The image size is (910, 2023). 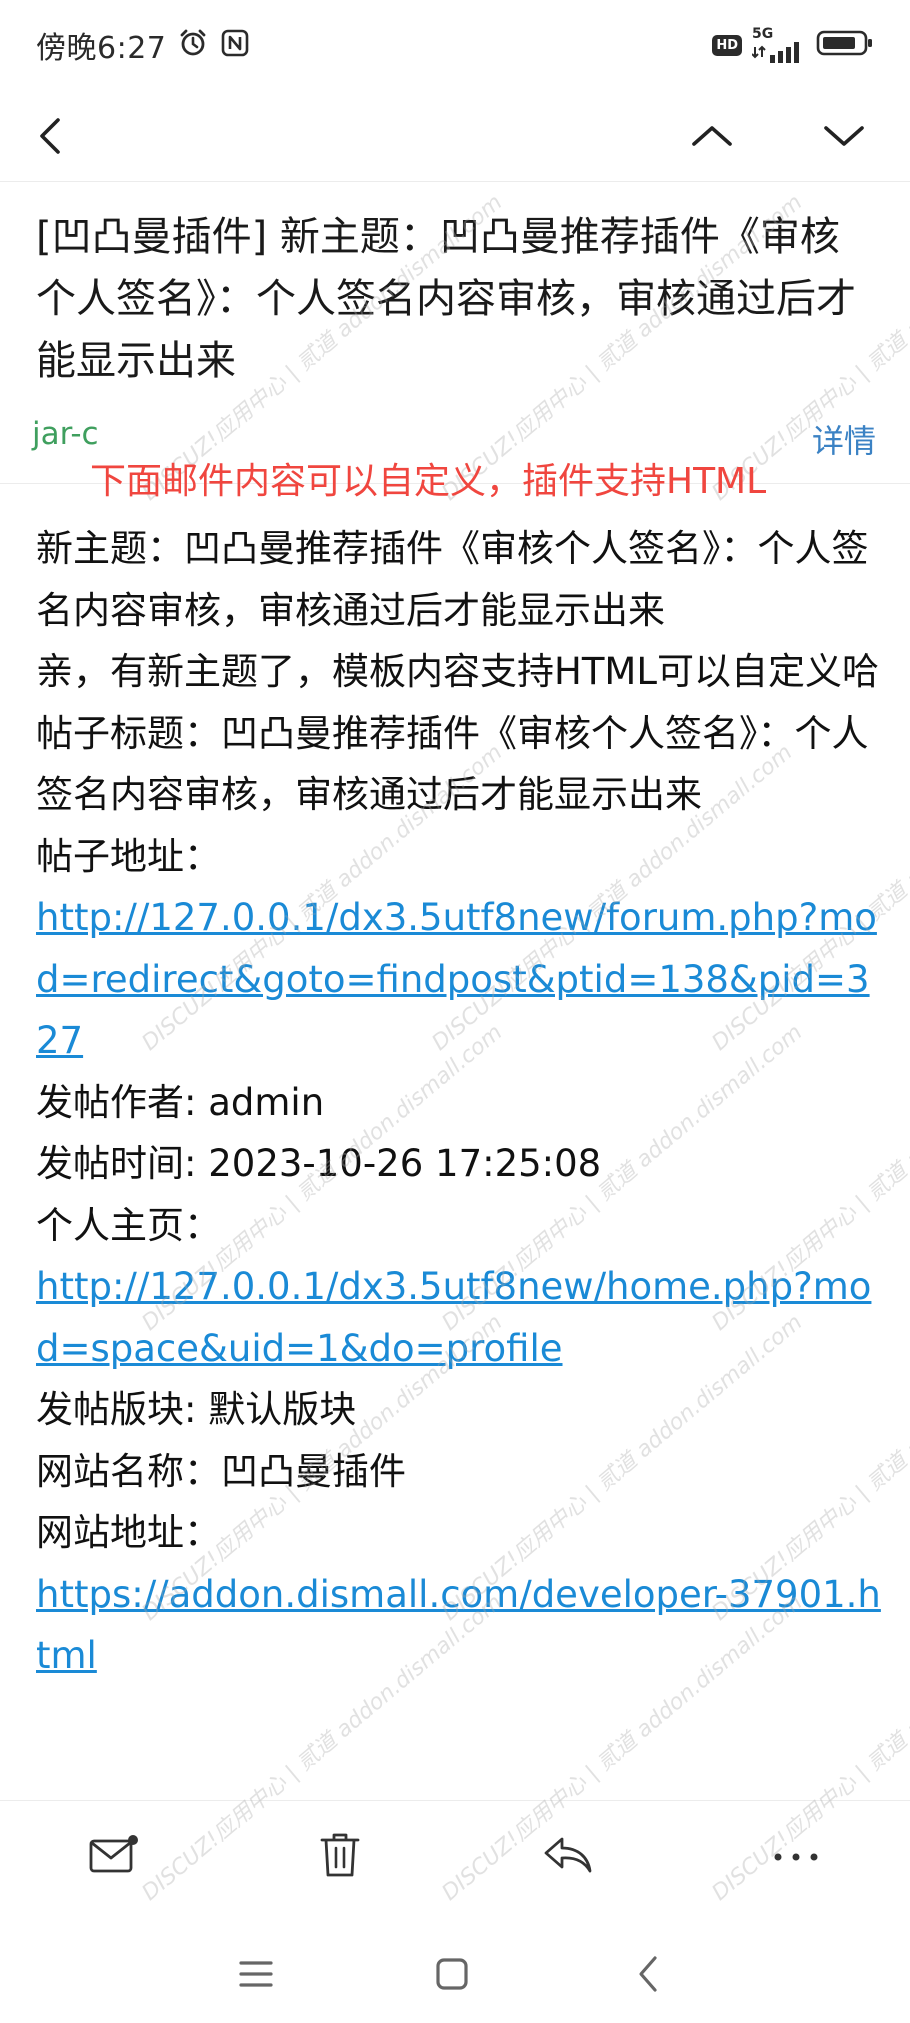 I want to click on site-name-value: 凹凸曼插件, so click(x=313, y=1471).